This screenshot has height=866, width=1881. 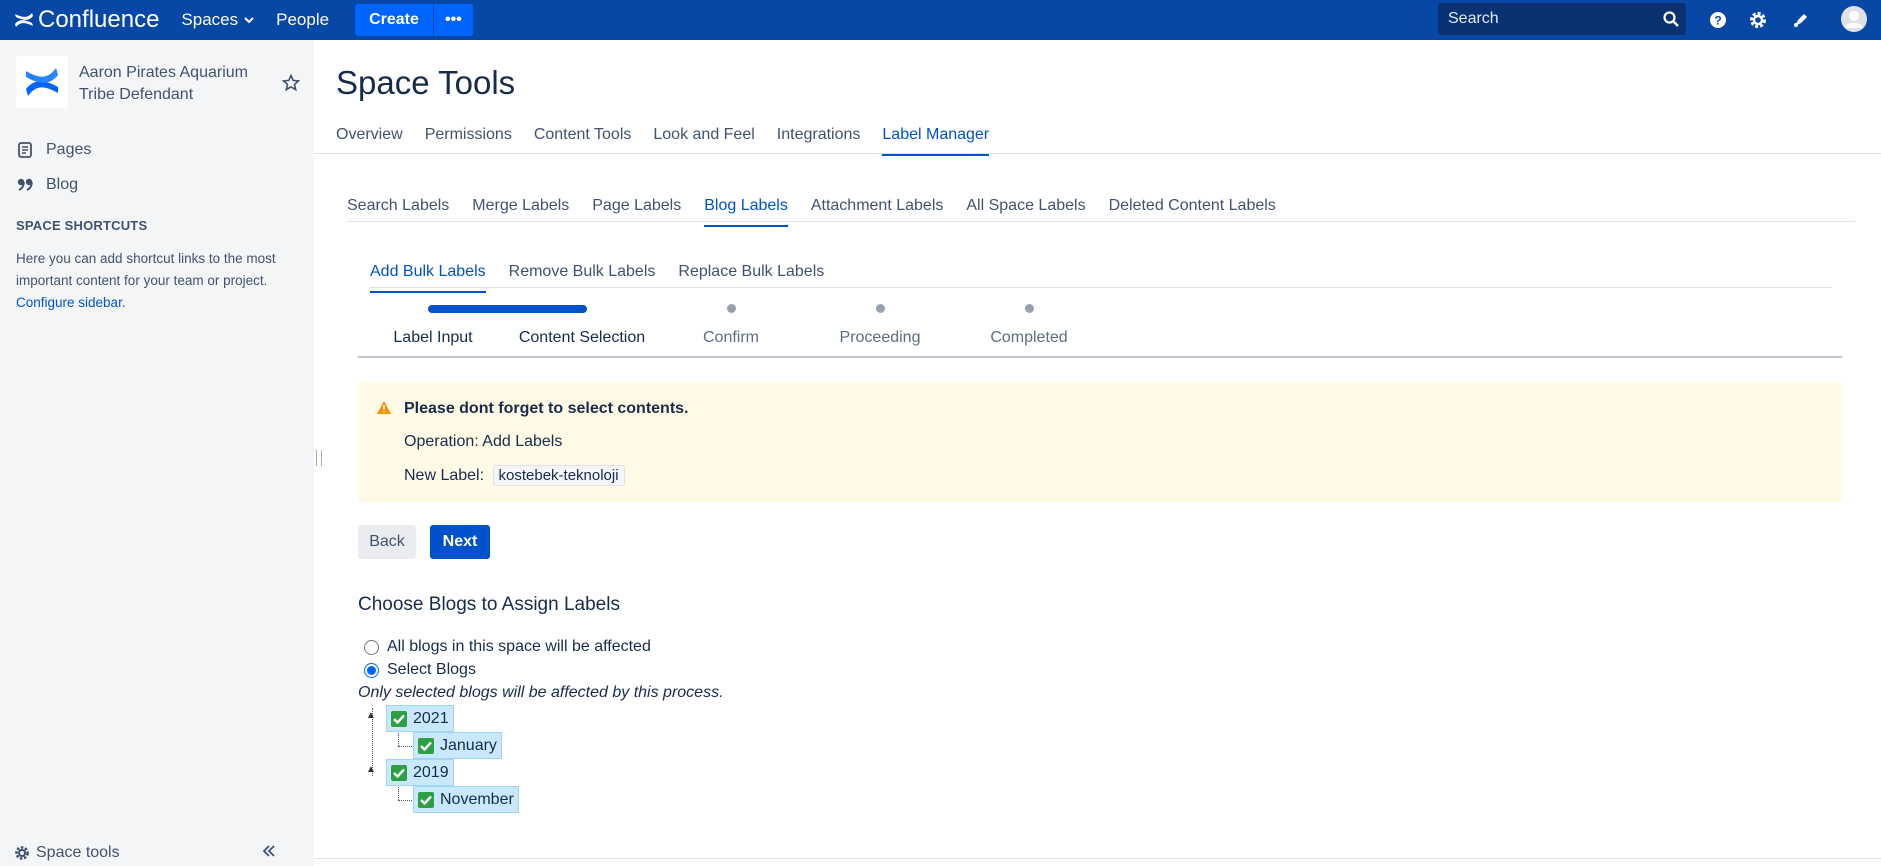 What do you see at coordinates (22, 853) in the screenshot?
I see `gear-icon` at bounding box center [22, 853].